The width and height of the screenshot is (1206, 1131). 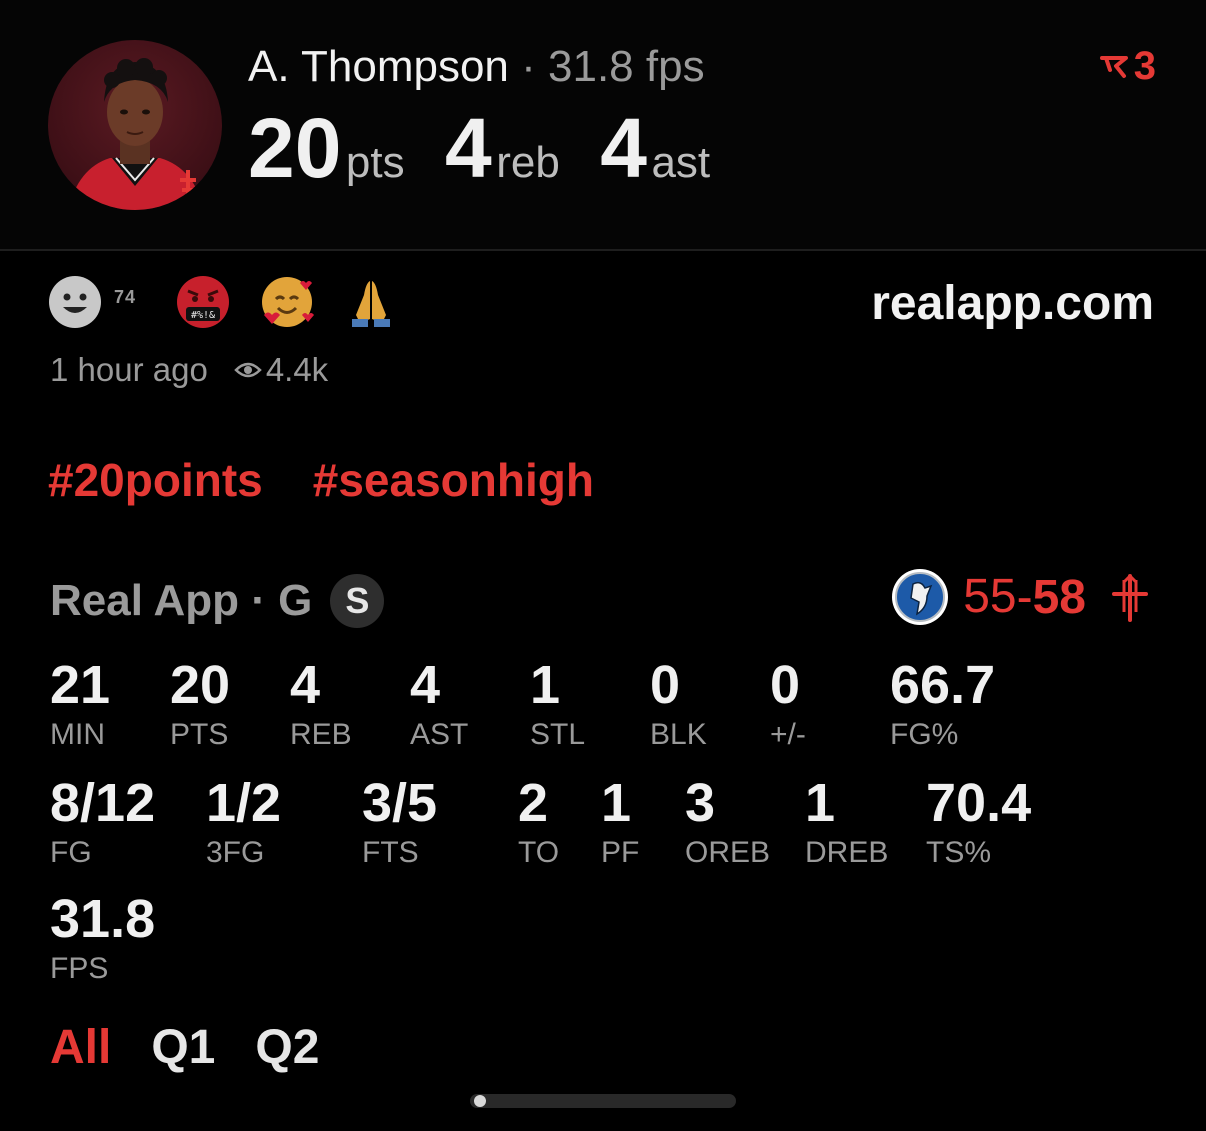 I want to click on stat-label: STL, so click(x=558, y=734).